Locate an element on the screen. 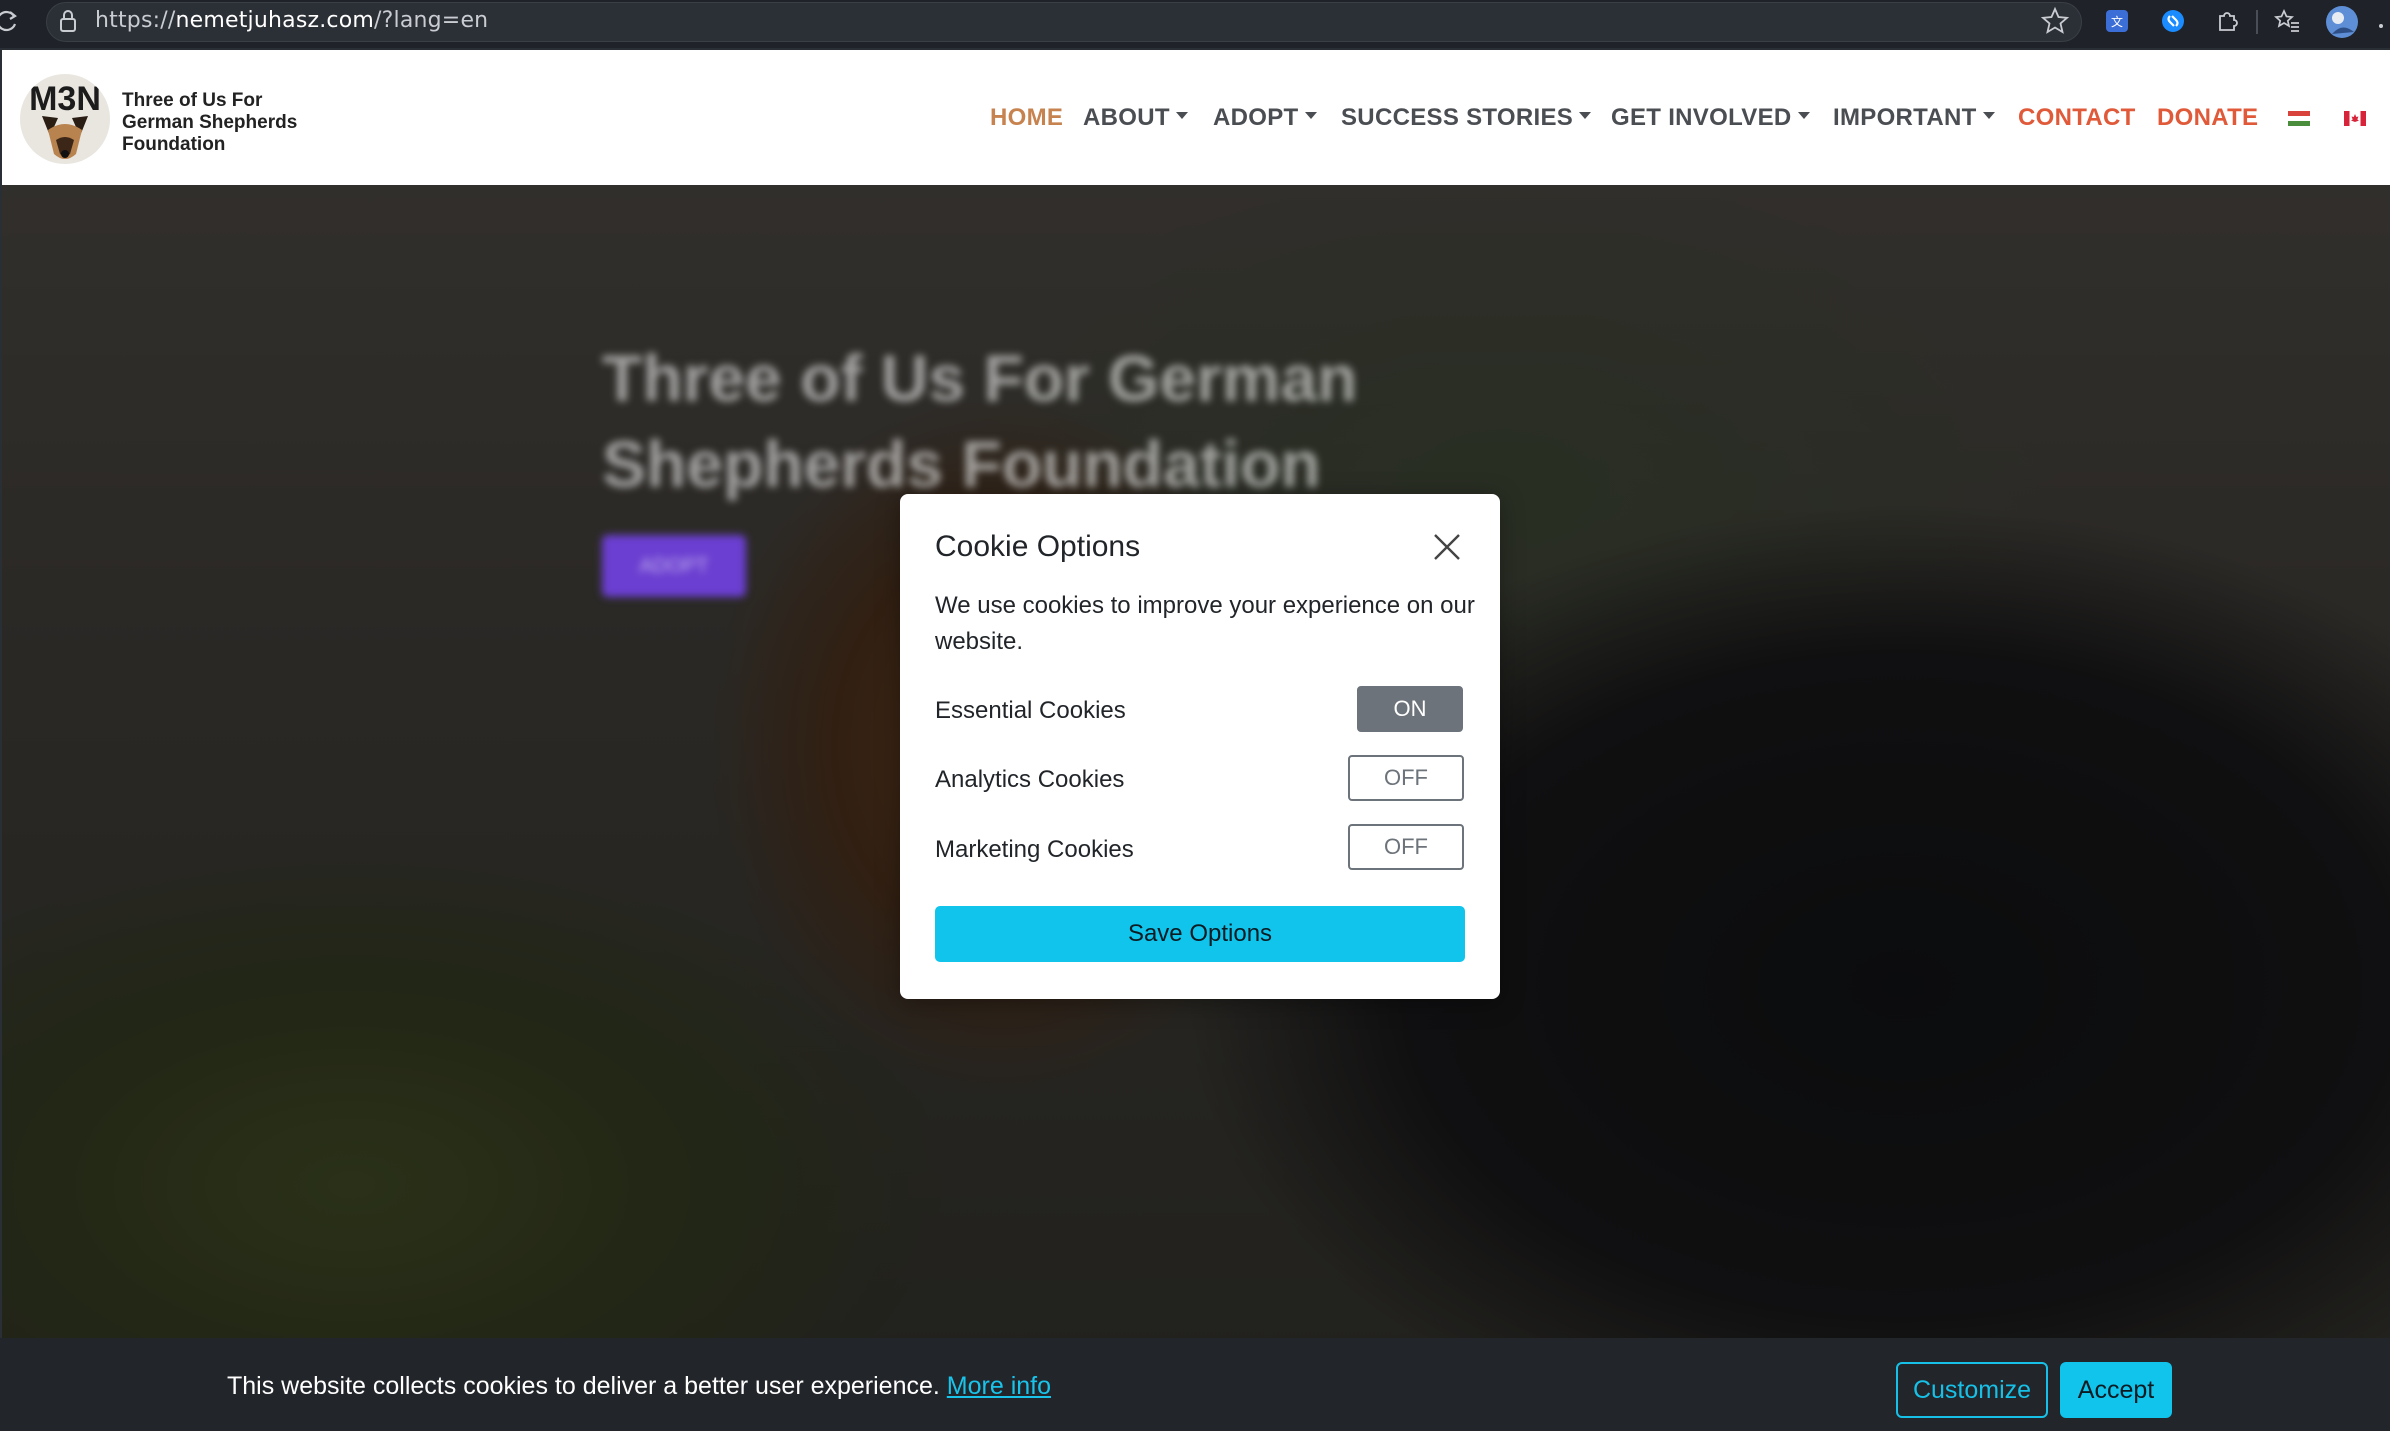  nav-adopt: ADOPT is located at coordinates (1265, 118).